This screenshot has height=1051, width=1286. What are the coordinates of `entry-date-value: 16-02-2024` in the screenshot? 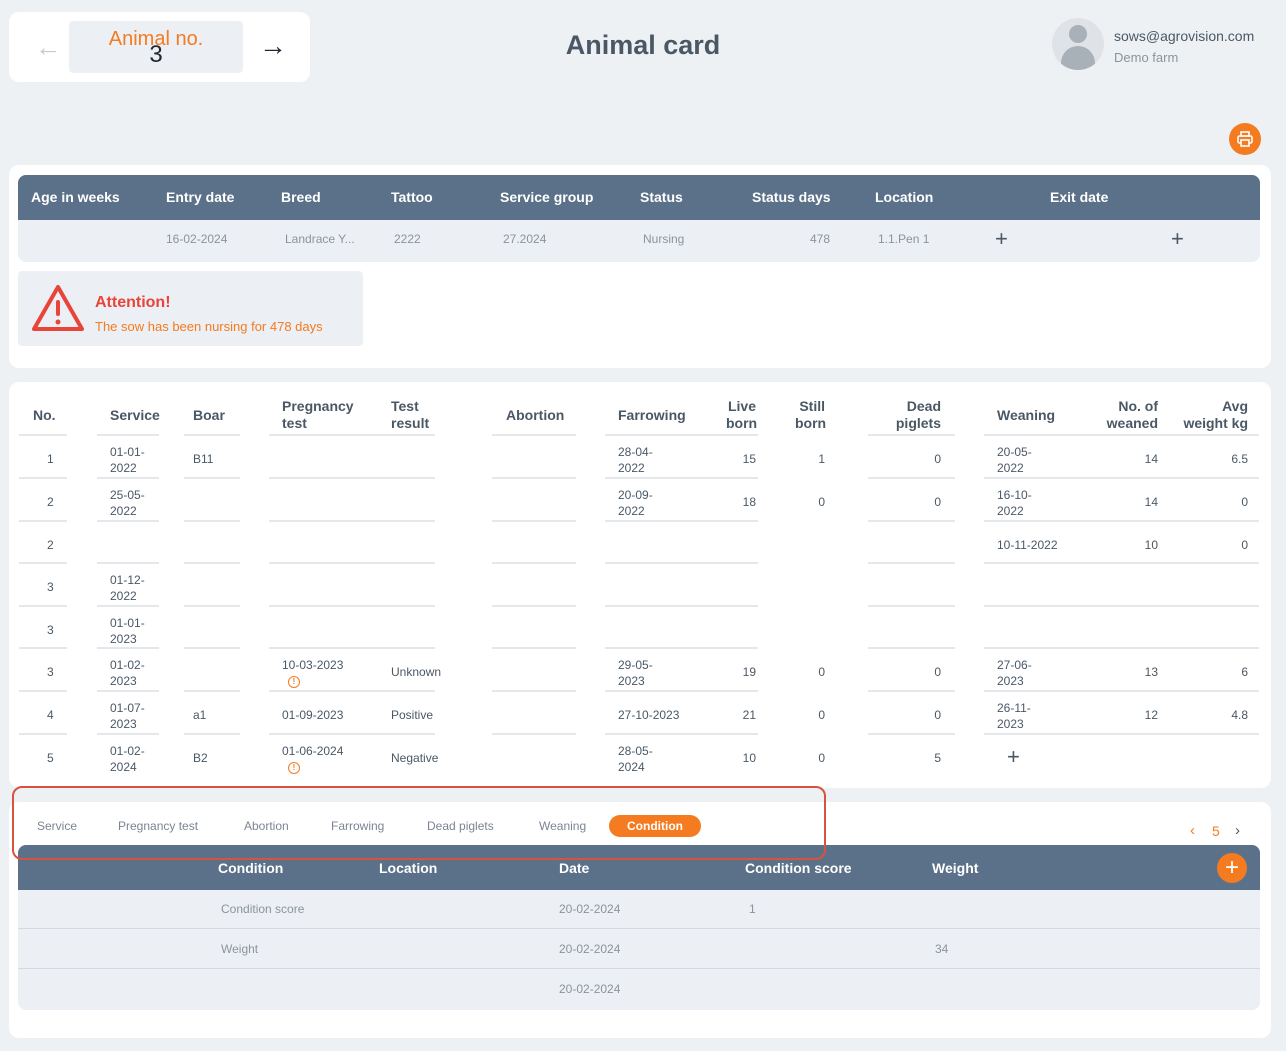 It's located at (196, 239).